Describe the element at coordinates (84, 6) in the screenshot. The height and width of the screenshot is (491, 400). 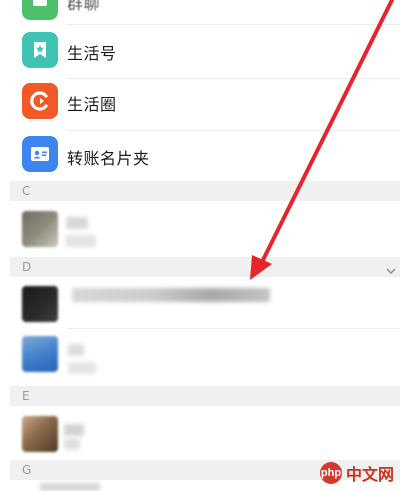
I see `list-item-label-top: 群聊` at that location.